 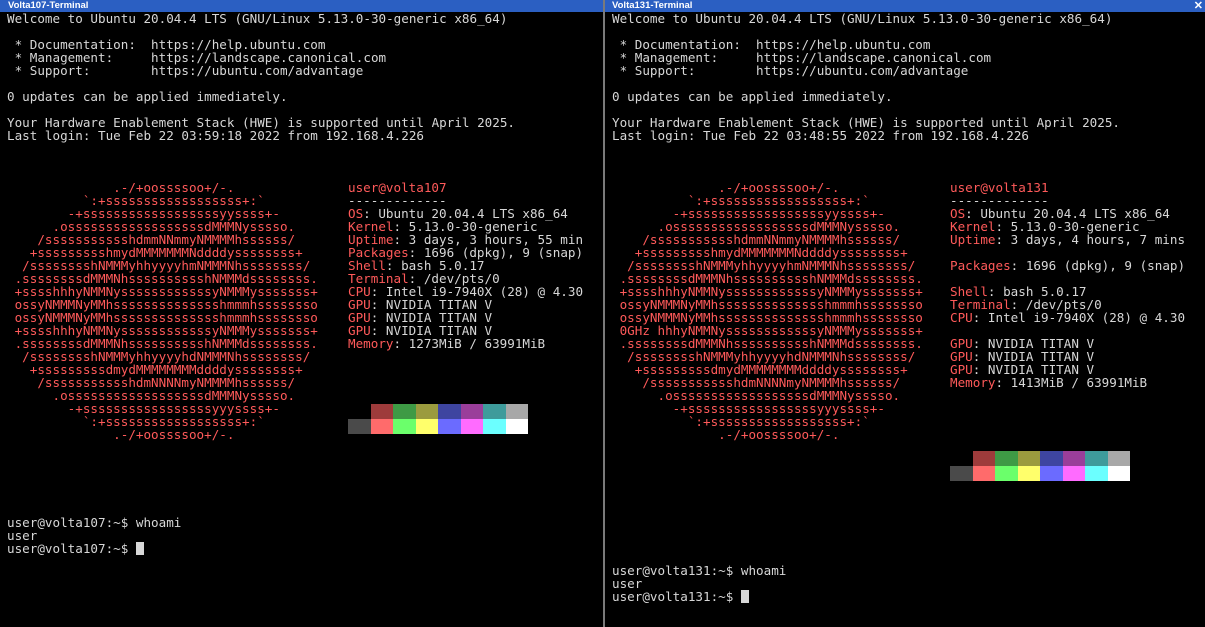 What do you see at coordinates (71, 548) in the screenshot?
I see `shell-prompt: user@volta107:~$` at bounding box center [71, 548].